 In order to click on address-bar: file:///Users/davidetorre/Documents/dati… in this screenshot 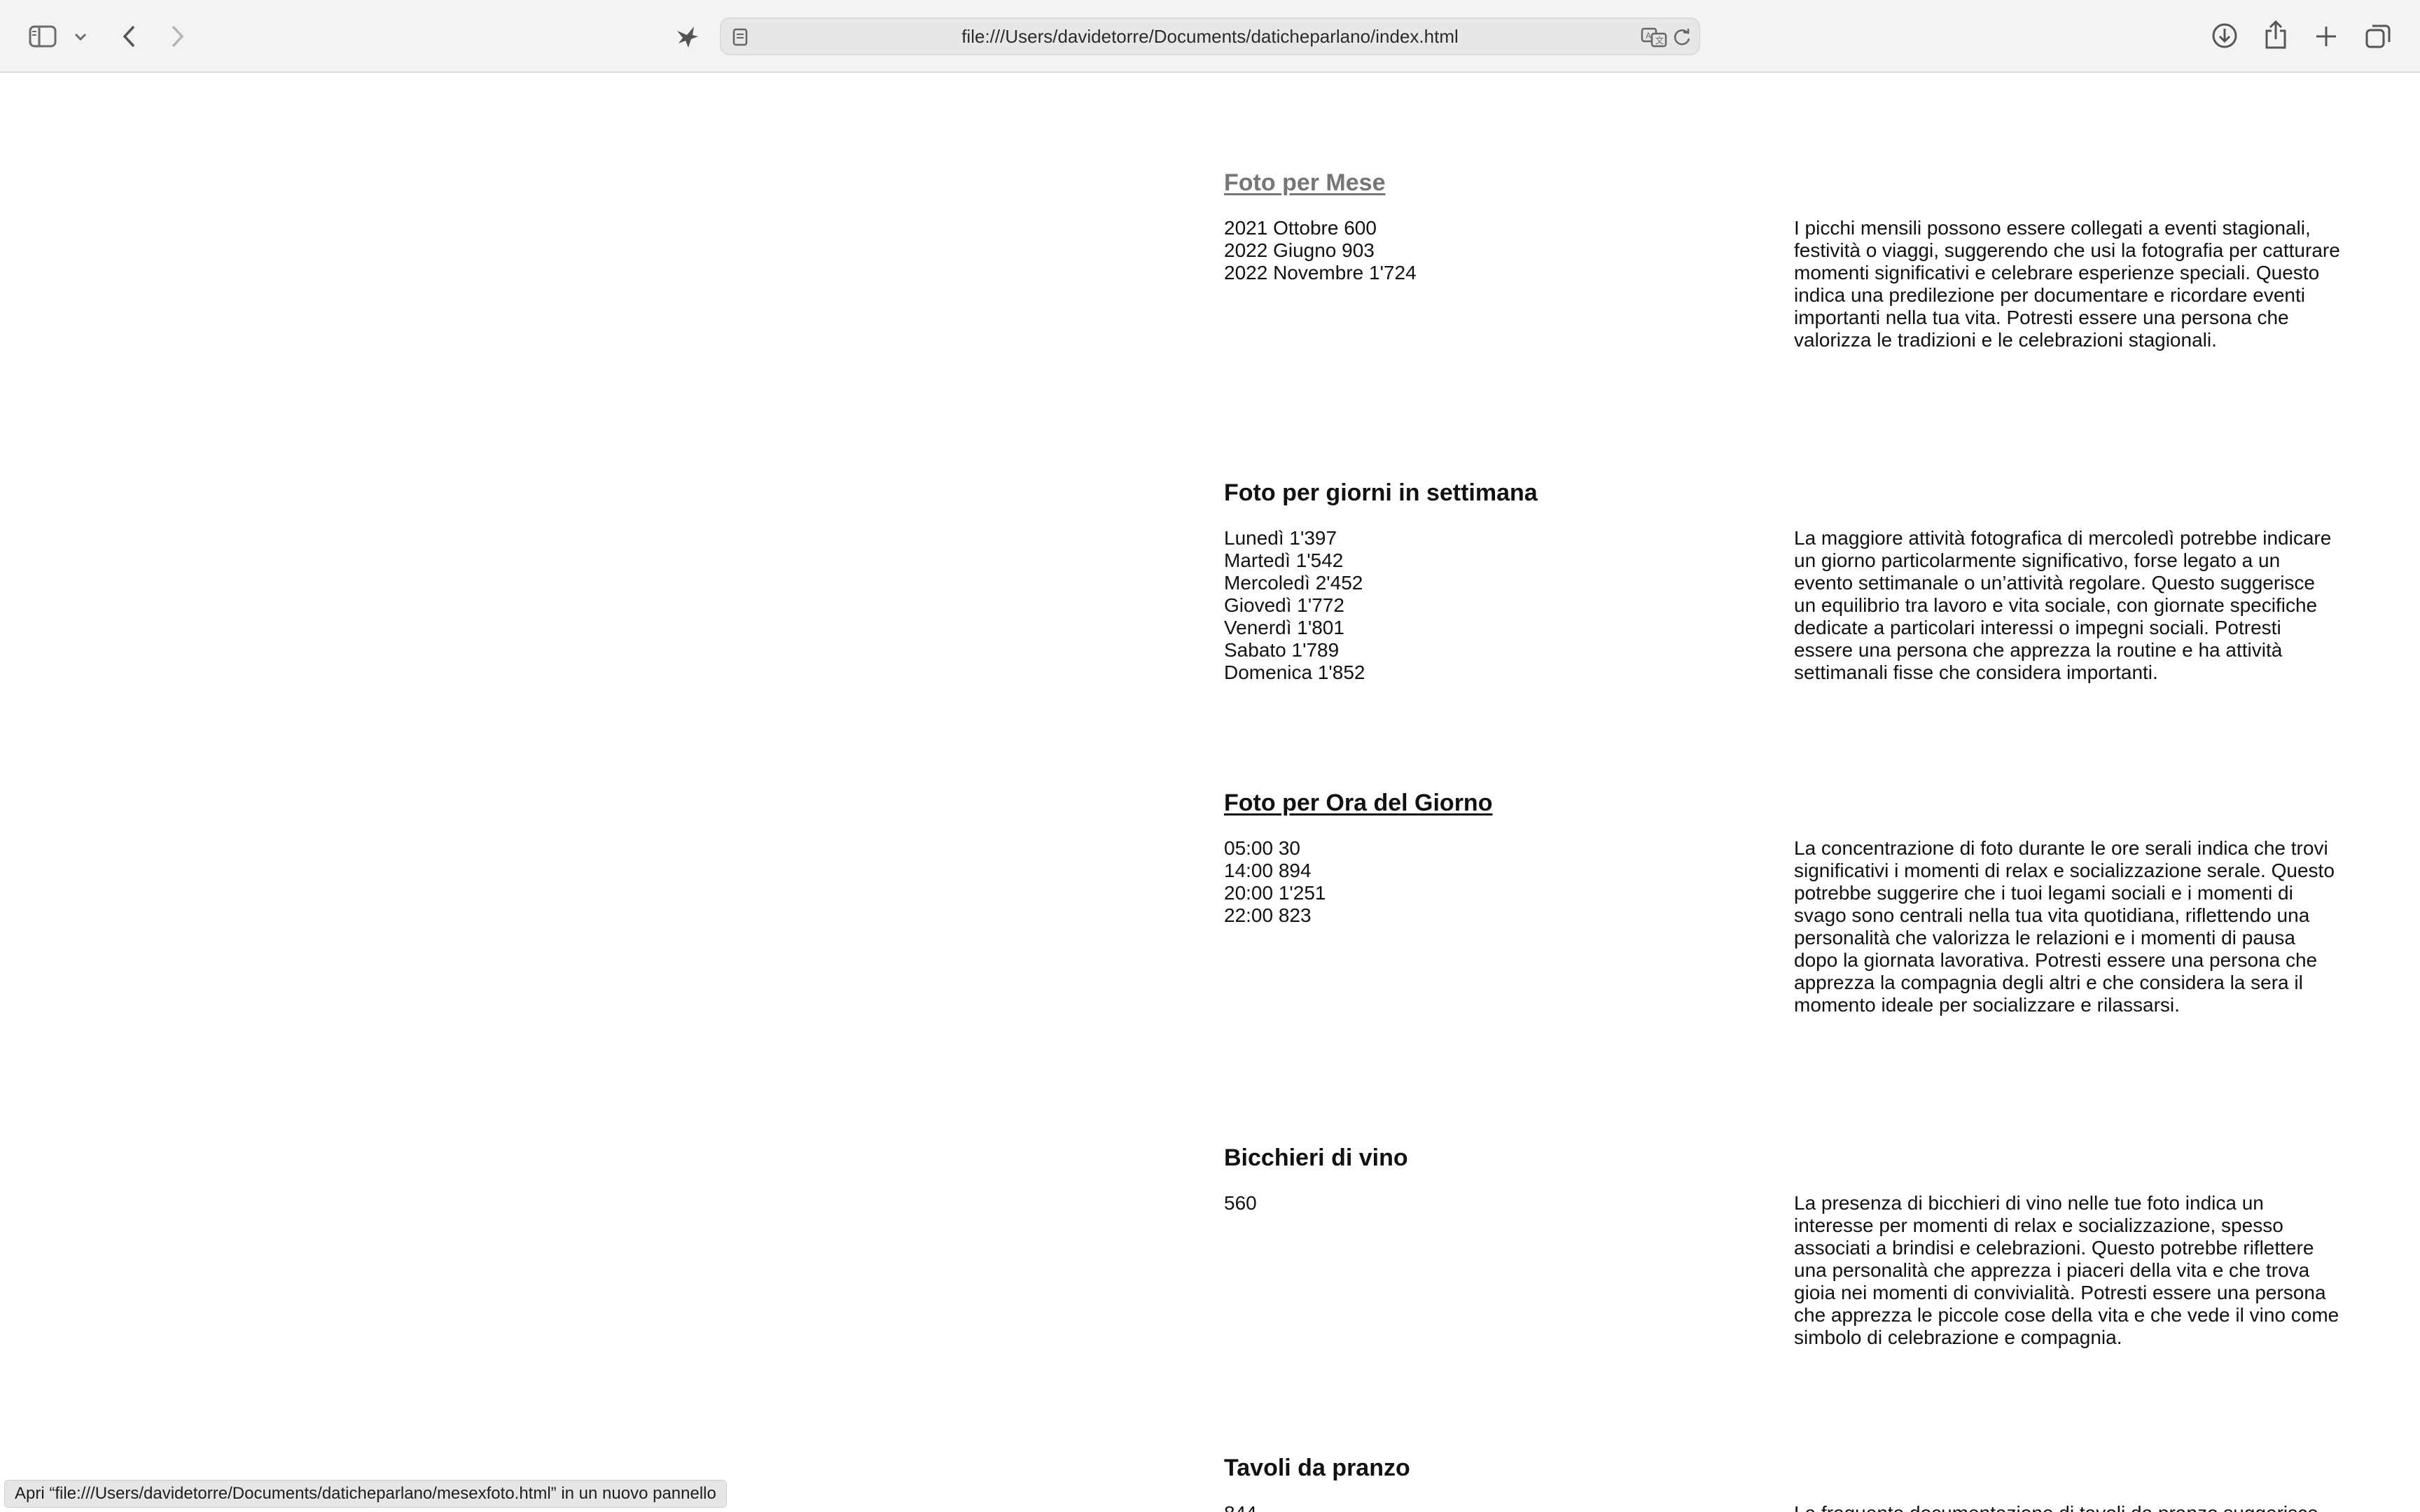, I will do `click(1210, 36)`.